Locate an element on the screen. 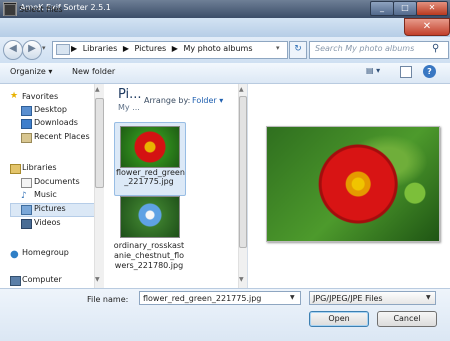 This screenshot has width=450, height=341. file-name-line: wers_221780.jpg is located at coordinates (149, 265).